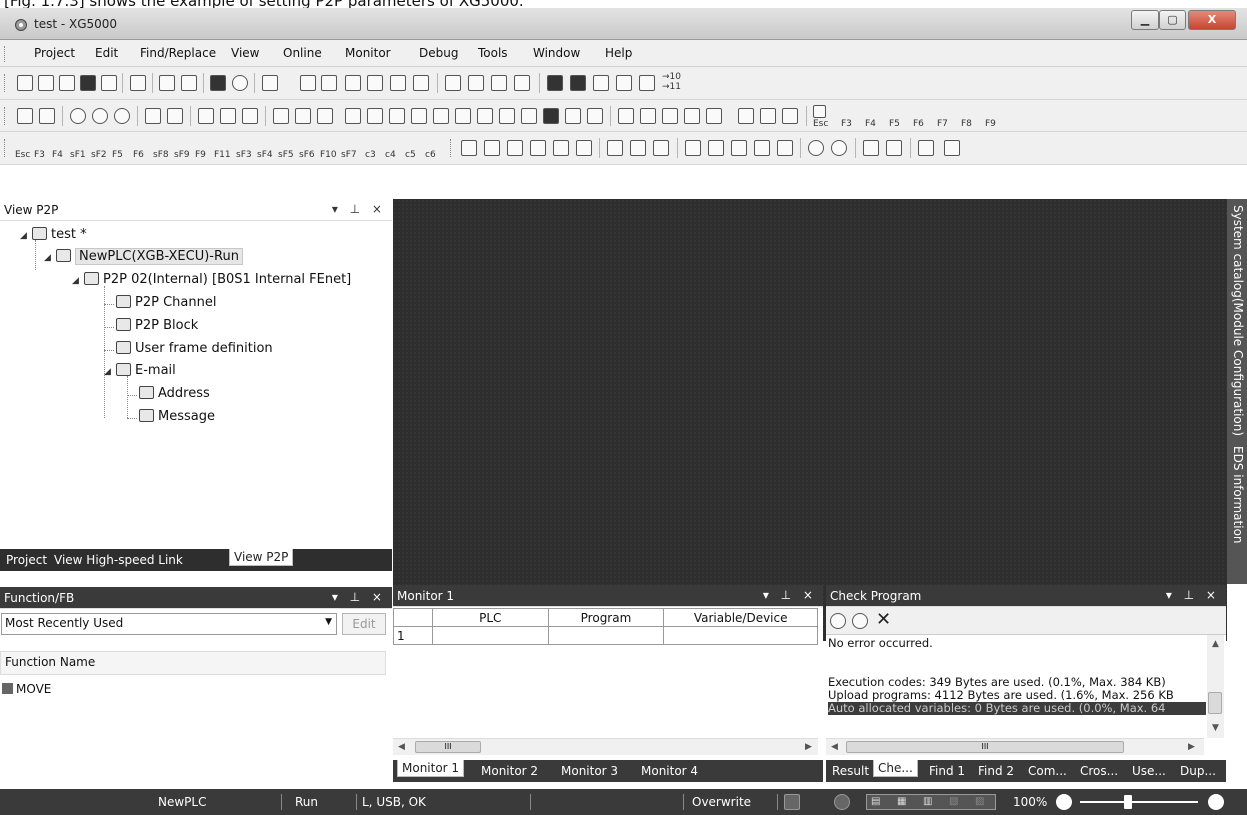  I want to click on new-file-icon, so click(25, 83).